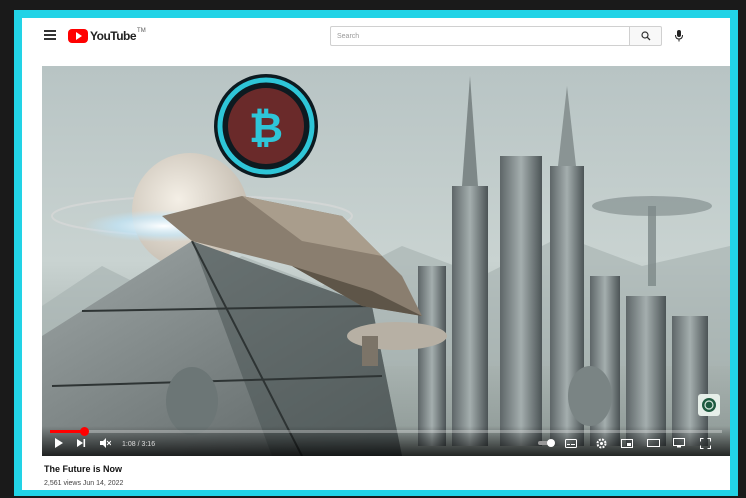 This screenshot has height=498, width=746. I want to click on fullscreen-button, so click(705, 443).